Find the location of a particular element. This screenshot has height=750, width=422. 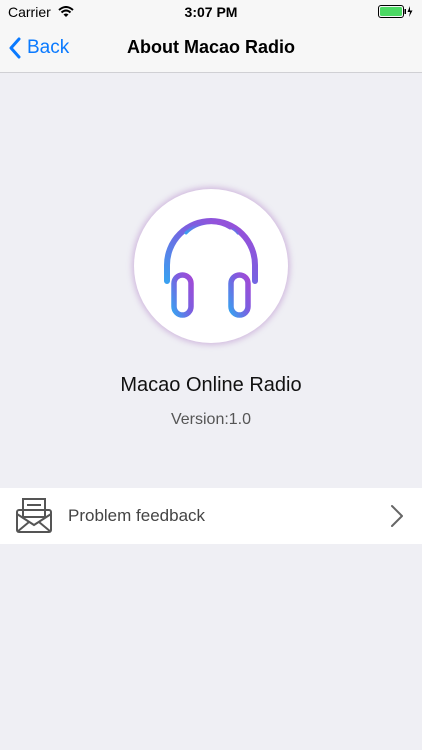

status-time: 3:07 PM is located at coordinates (211, 12).